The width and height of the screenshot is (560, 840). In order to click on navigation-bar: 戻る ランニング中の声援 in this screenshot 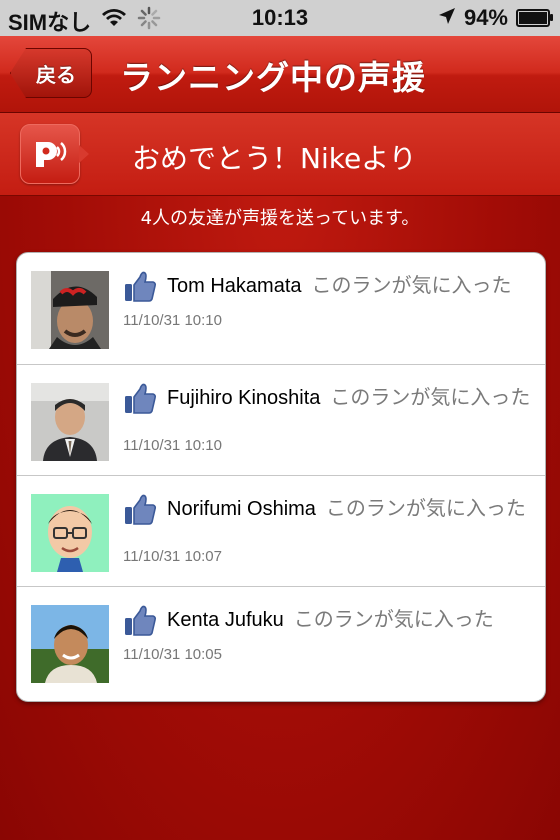, I will do `click(280, 74)`.